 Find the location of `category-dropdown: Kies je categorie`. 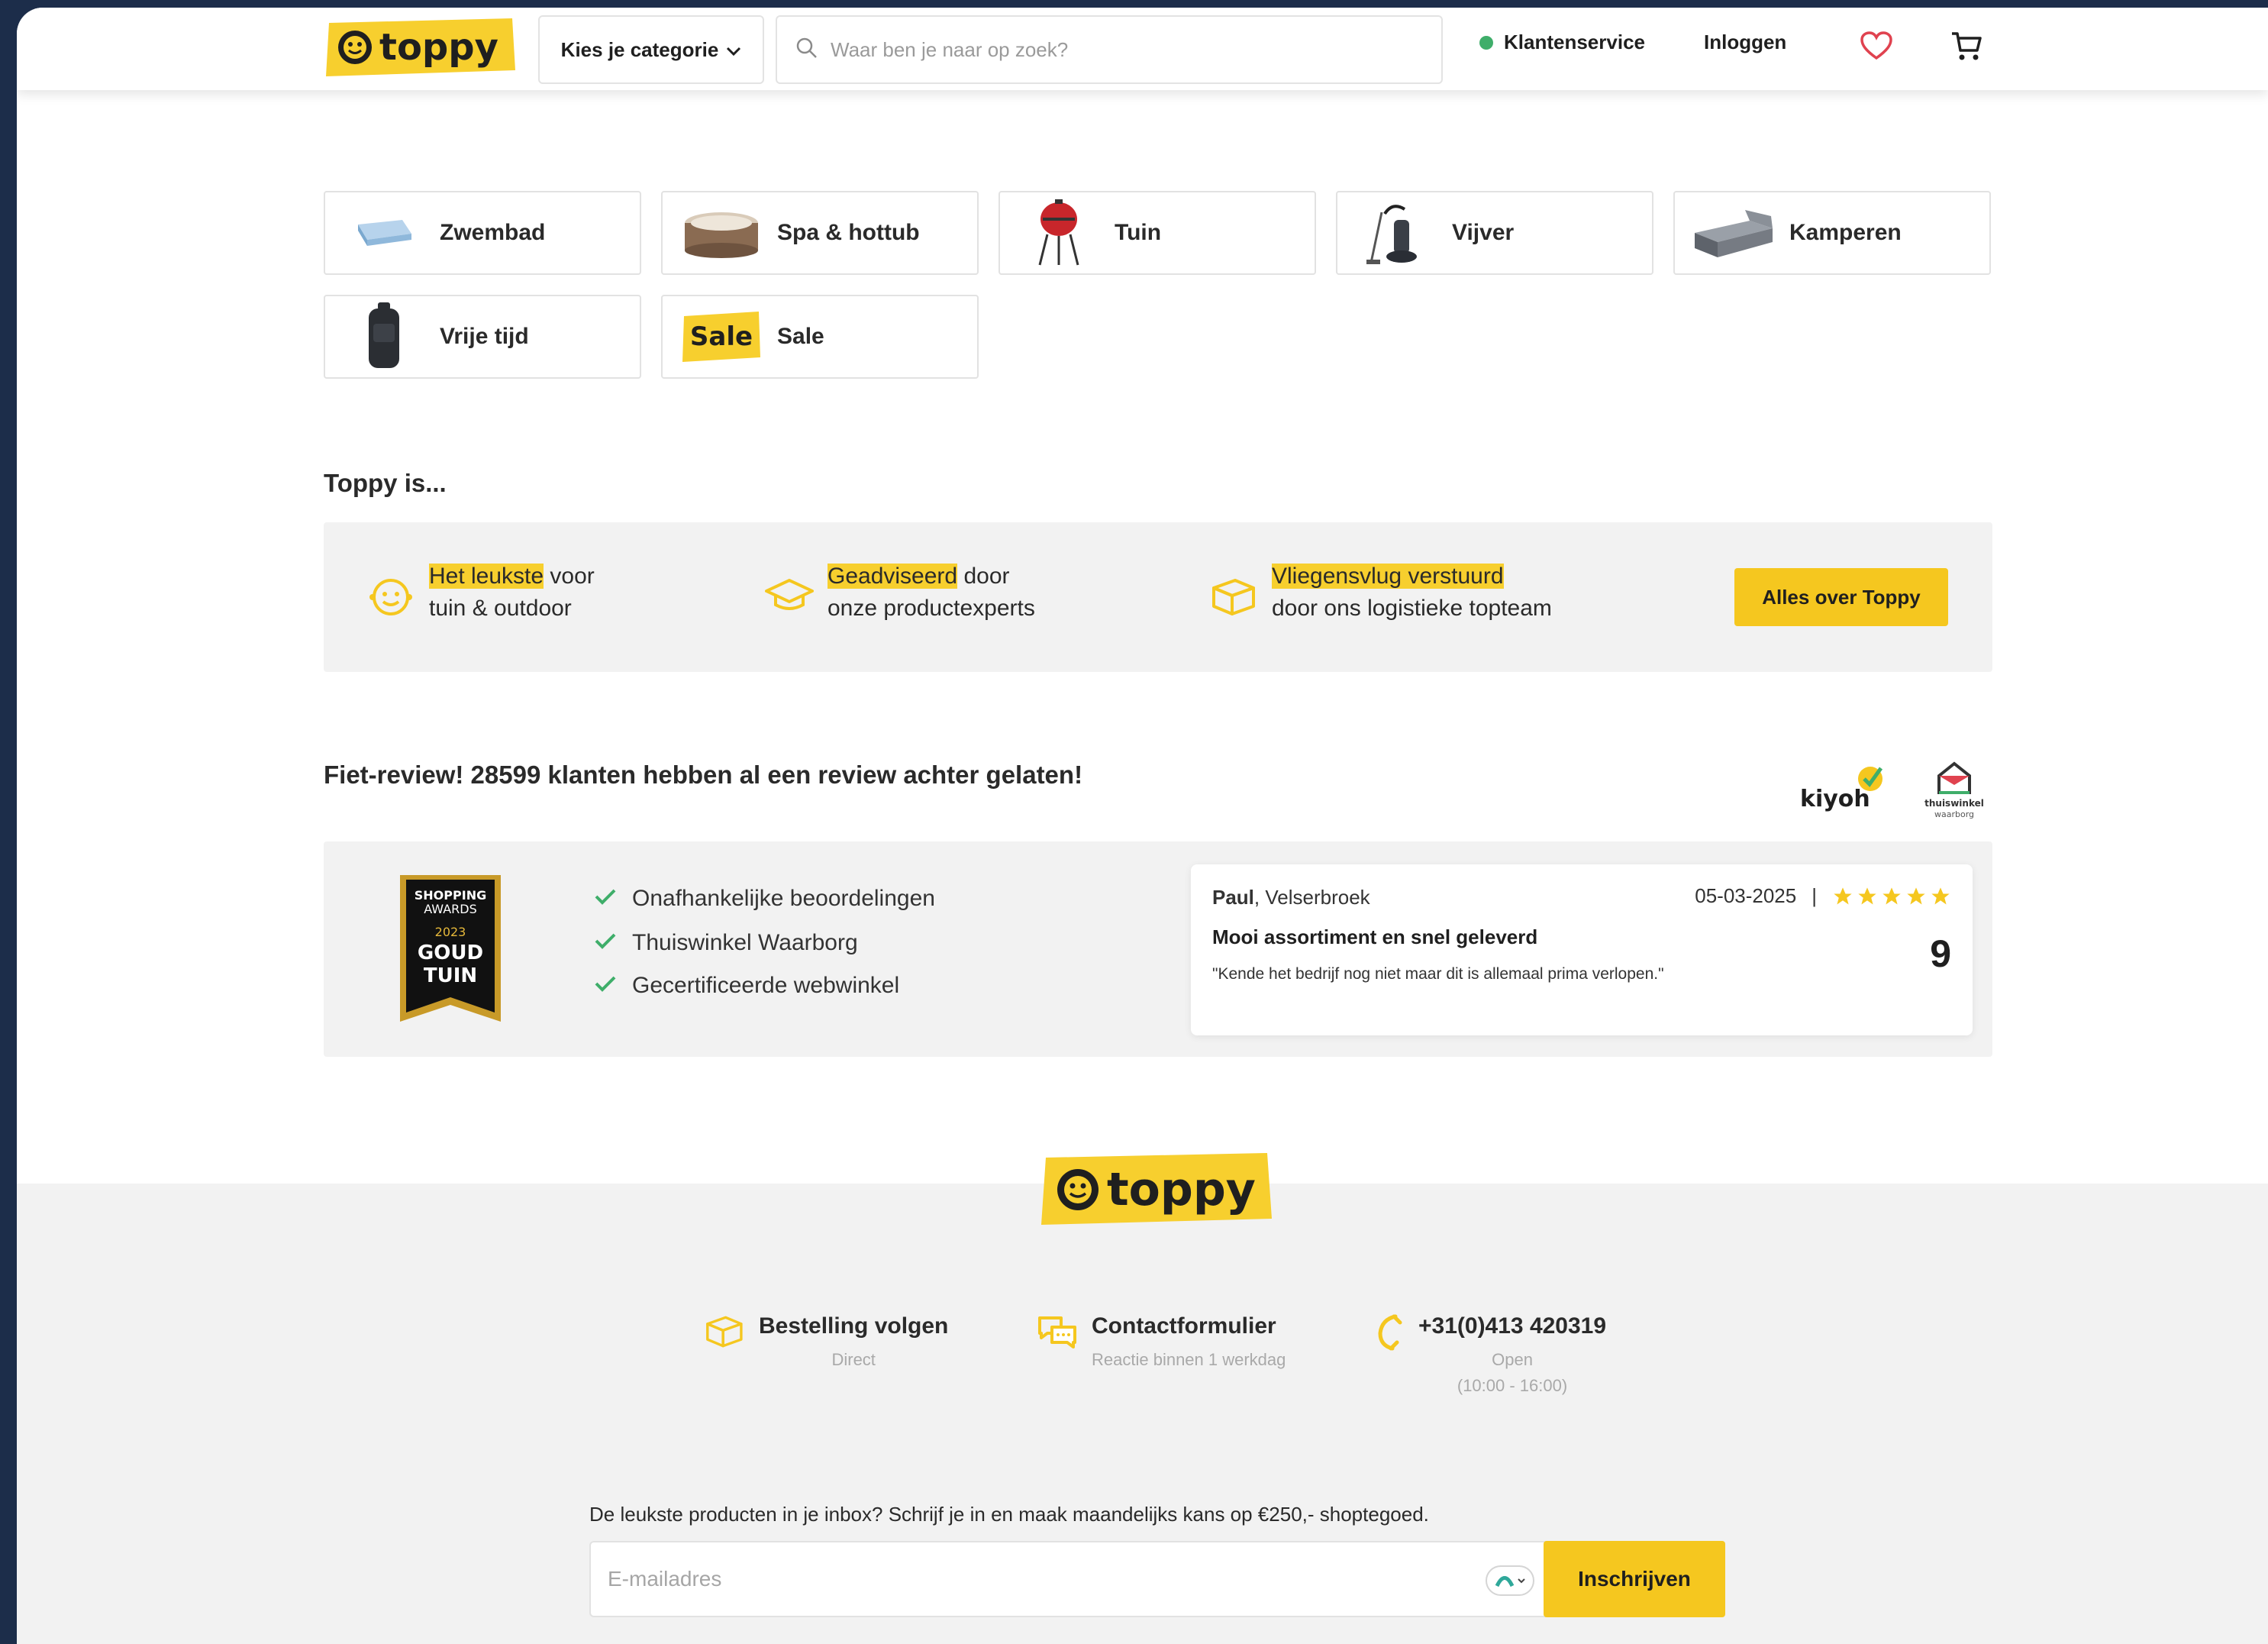

category-dropdown: Kies je categorie is located at coordinates (651, 49).